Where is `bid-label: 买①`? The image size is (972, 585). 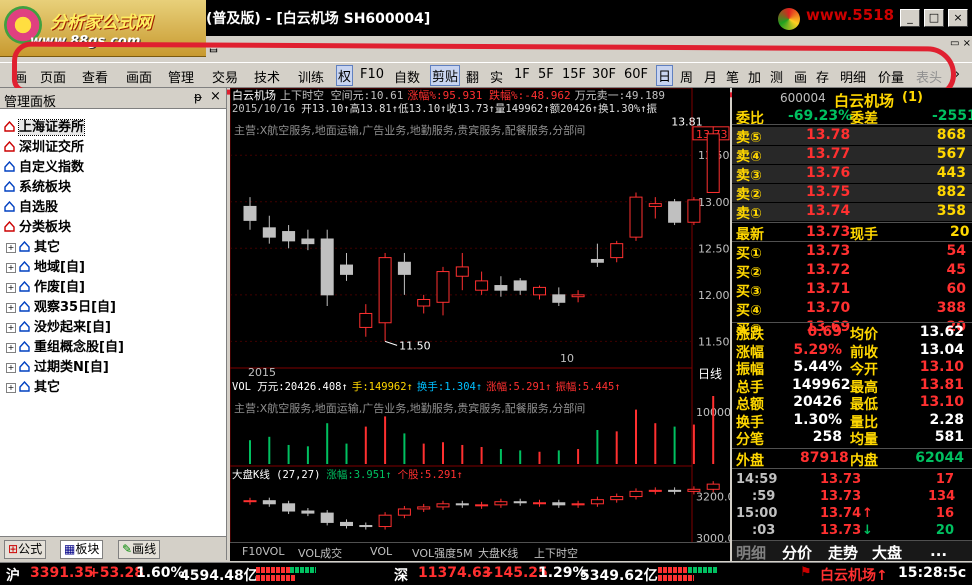 bid-label: 买① is located at coordinates (749, 254).